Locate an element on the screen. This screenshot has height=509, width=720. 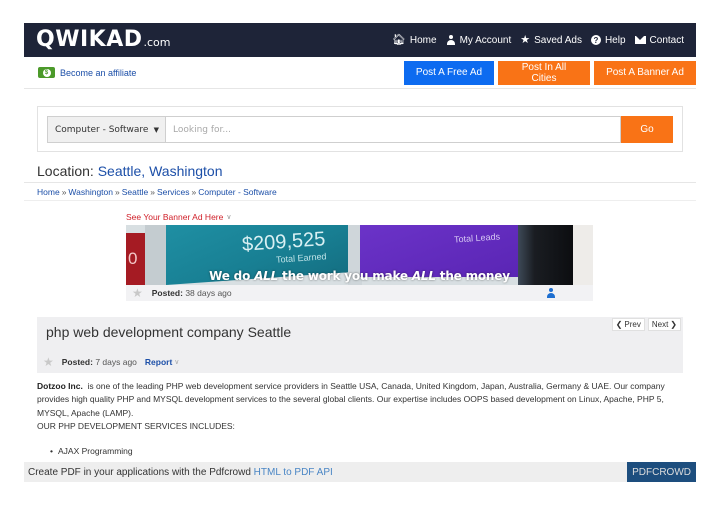
pdfcrowd-button: PDFCROWD is located at coordinates (661, 472).